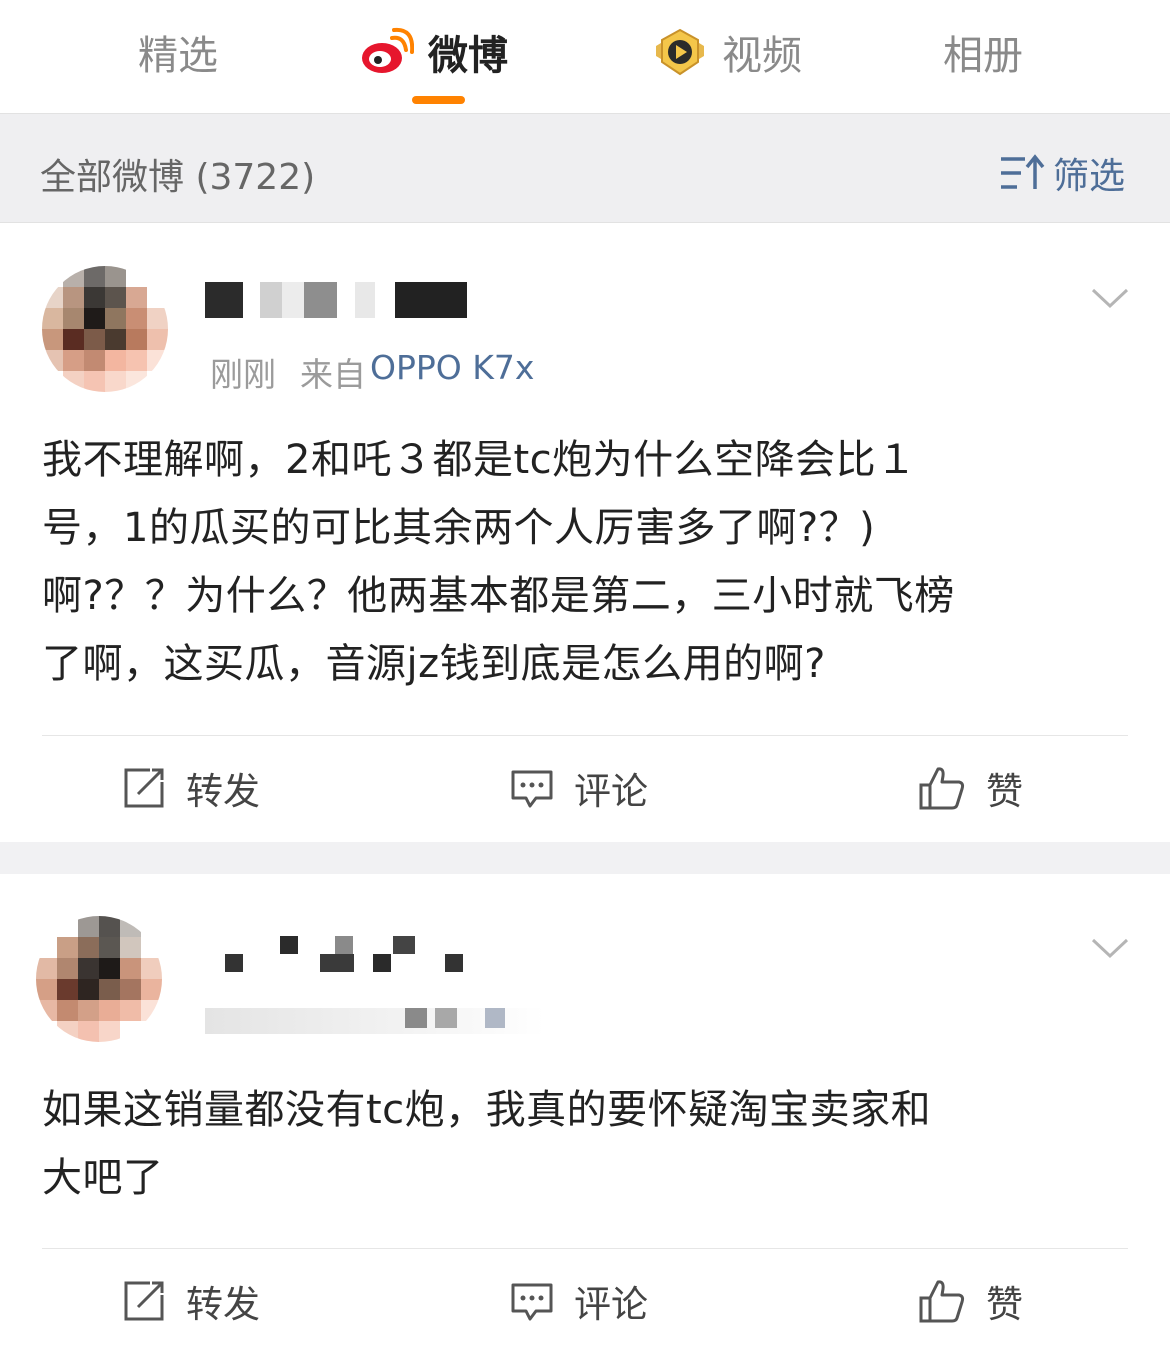 The image size is (1170, 1366). What do you see at coordinates (585, 168) in the screenshot?
I see `feed-subheader: 全部微博 (3722) 筛选` at bounding box center [585, 168].